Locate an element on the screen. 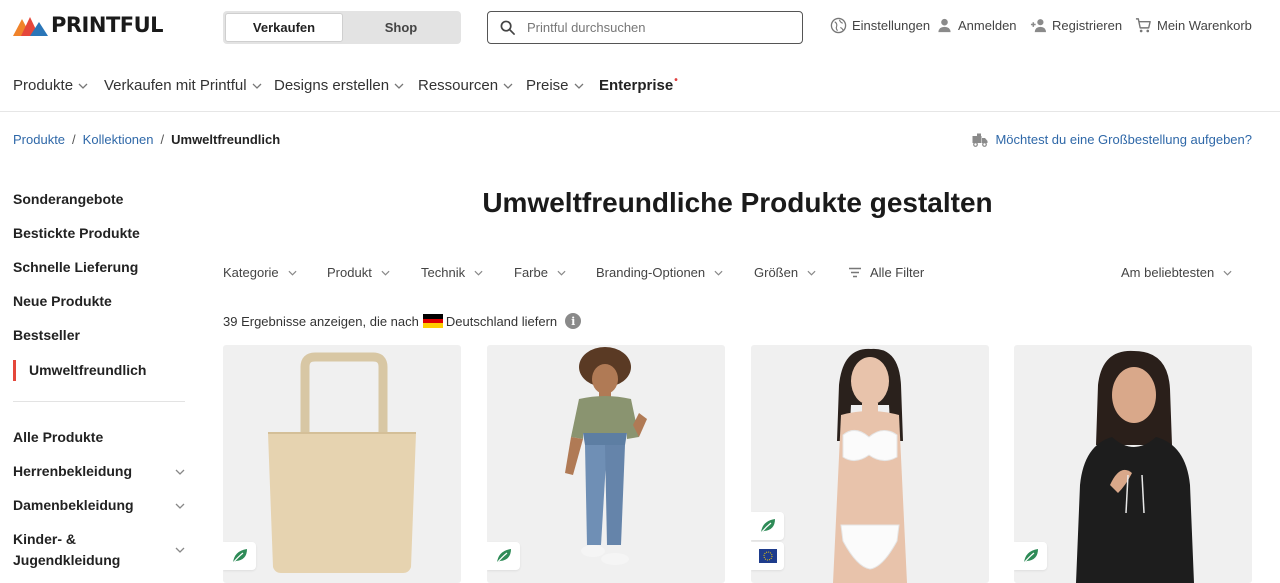 Image resolution: width=1280 pixels, height=583 pixels. sidebar-item-kids-line1: Kinder- & is located at coordinates (44, 539).